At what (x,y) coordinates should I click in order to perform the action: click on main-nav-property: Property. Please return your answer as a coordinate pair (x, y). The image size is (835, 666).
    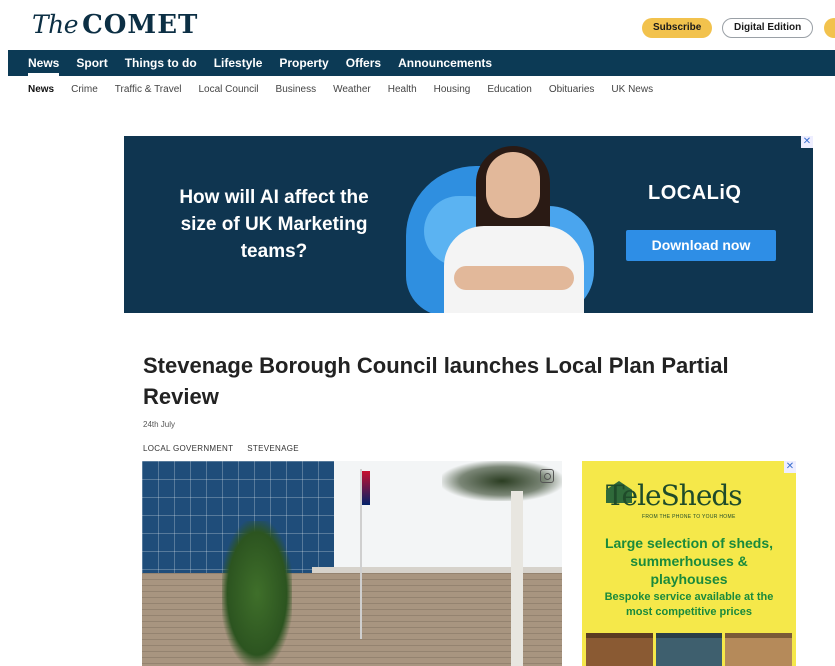
    Looking at the image, I should click on (303, 63).